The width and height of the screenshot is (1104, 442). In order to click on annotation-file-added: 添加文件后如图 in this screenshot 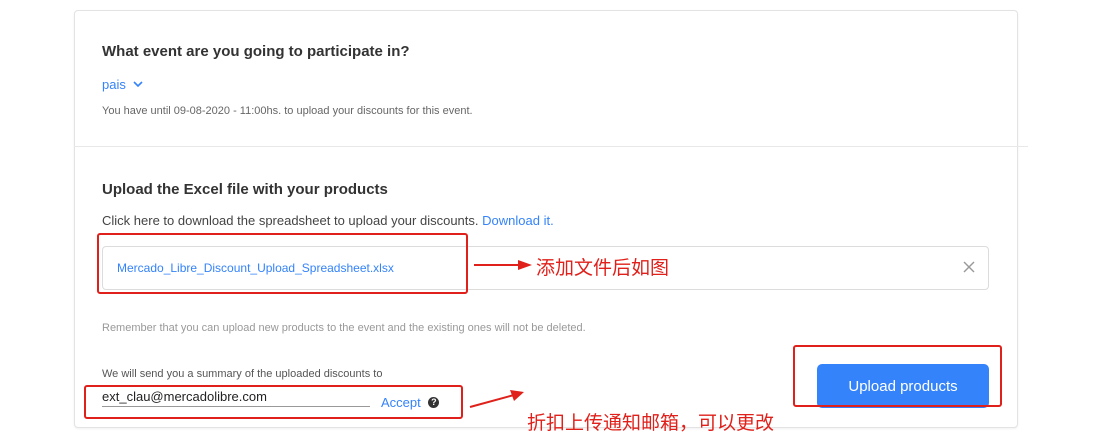, I will do `click(603, 268)`.